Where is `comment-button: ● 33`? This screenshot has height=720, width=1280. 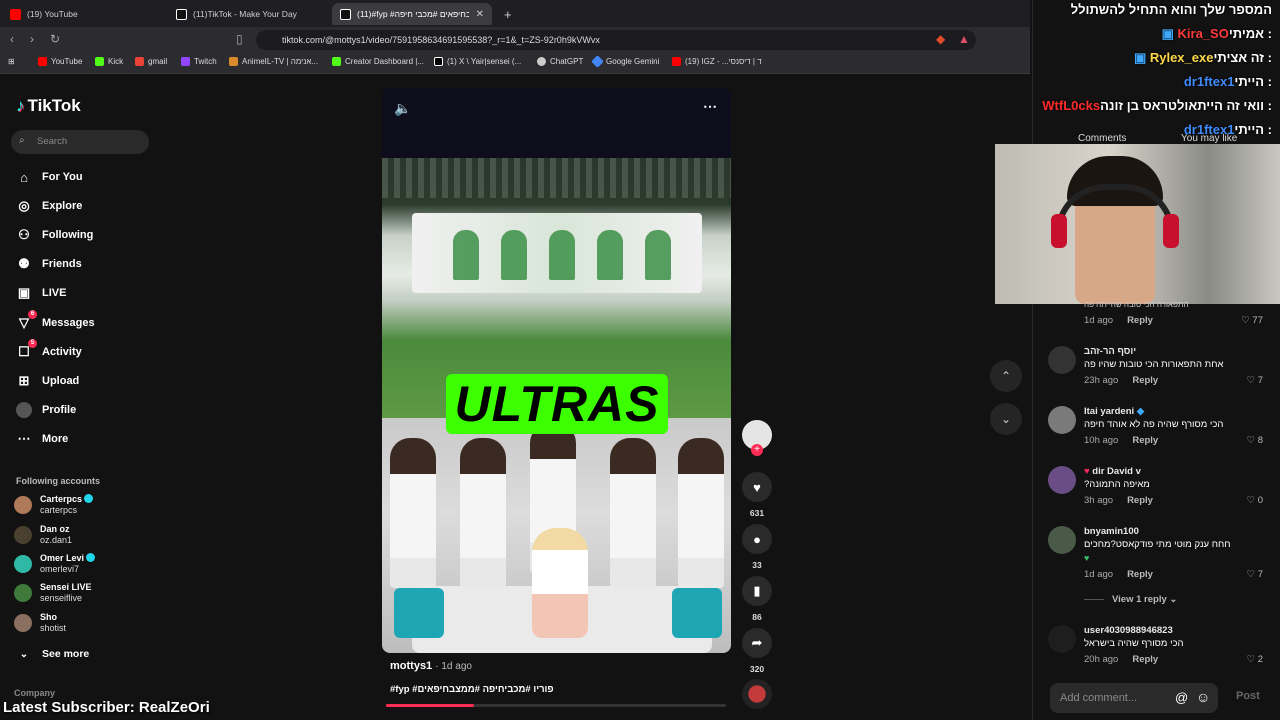 comment-button: ● 33 is located at coordinates (757, 547).